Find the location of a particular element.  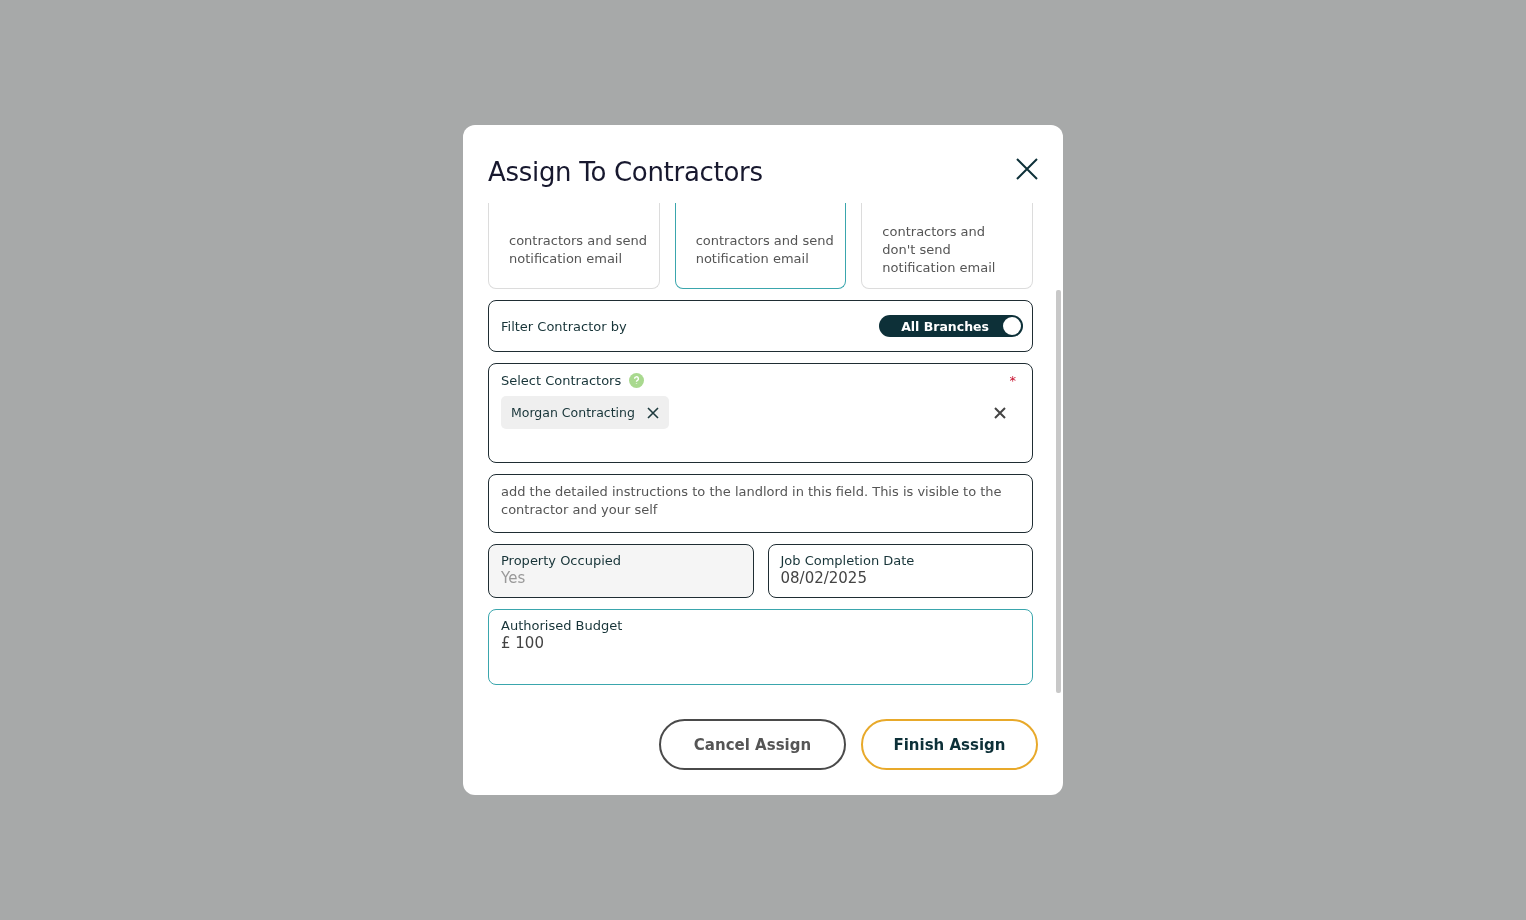

field-value: Yes is located at coordinates (621, 578).